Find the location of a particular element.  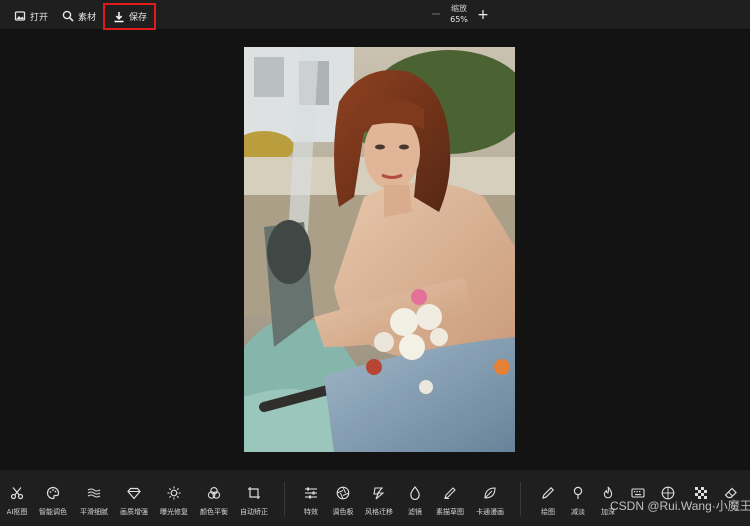

tool-enhance: 画质增强 is located at coordinates (134, 504).